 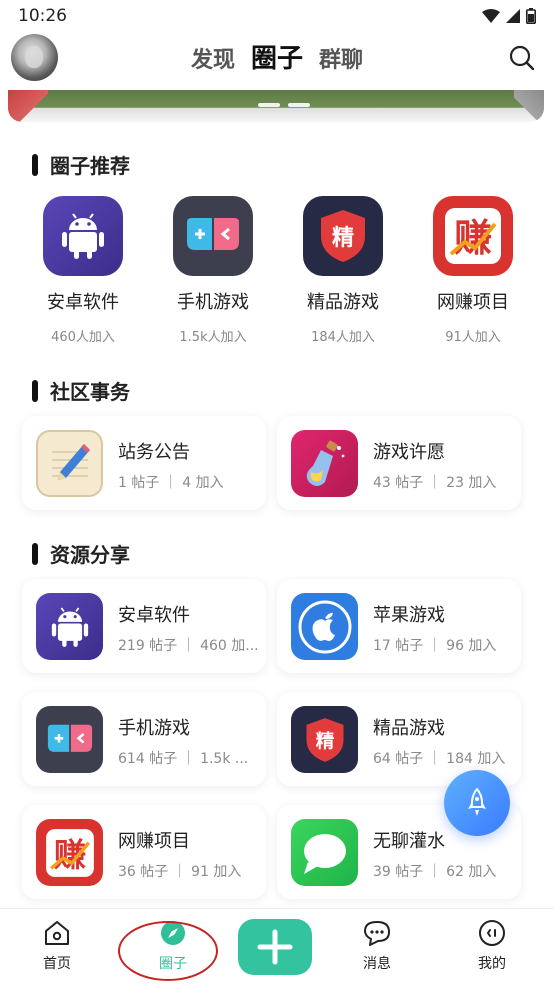 What do you see at coordinates (513, 16) in the screenshot?
I see `signal-icon` at bounding box center [513, 16].